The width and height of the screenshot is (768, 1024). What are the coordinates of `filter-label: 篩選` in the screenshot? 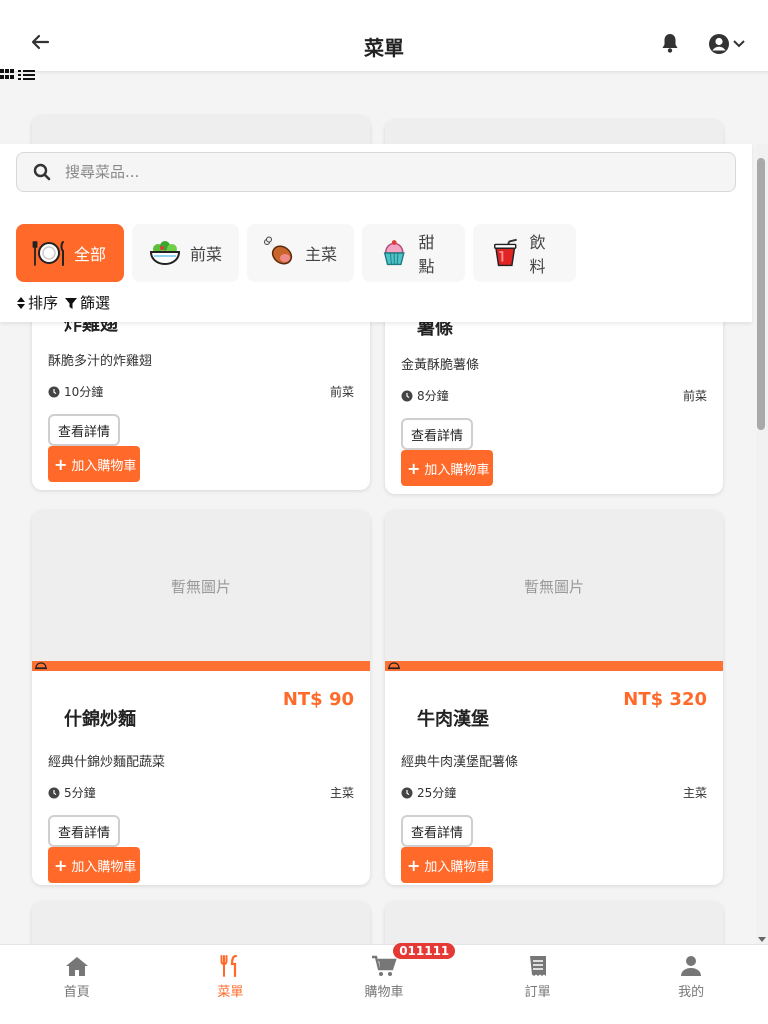 It's located at (95, 303).